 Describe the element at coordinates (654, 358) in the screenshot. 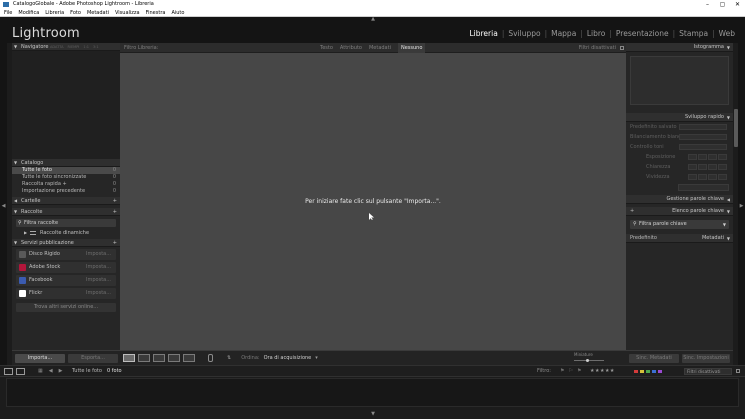

I see `sync-metadata-button: Sinc. Metadati` at that location.